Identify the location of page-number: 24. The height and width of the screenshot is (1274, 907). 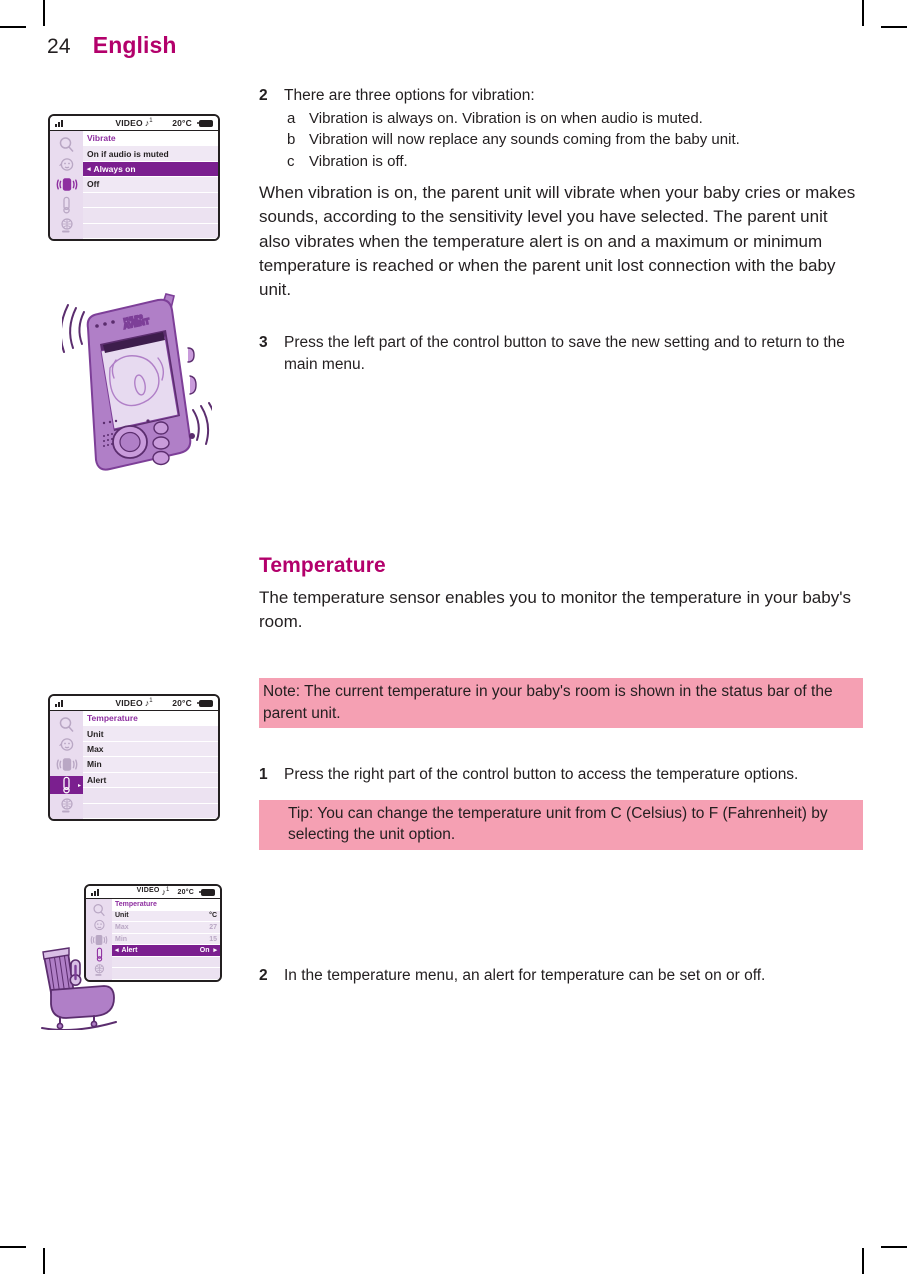
(59, 46).